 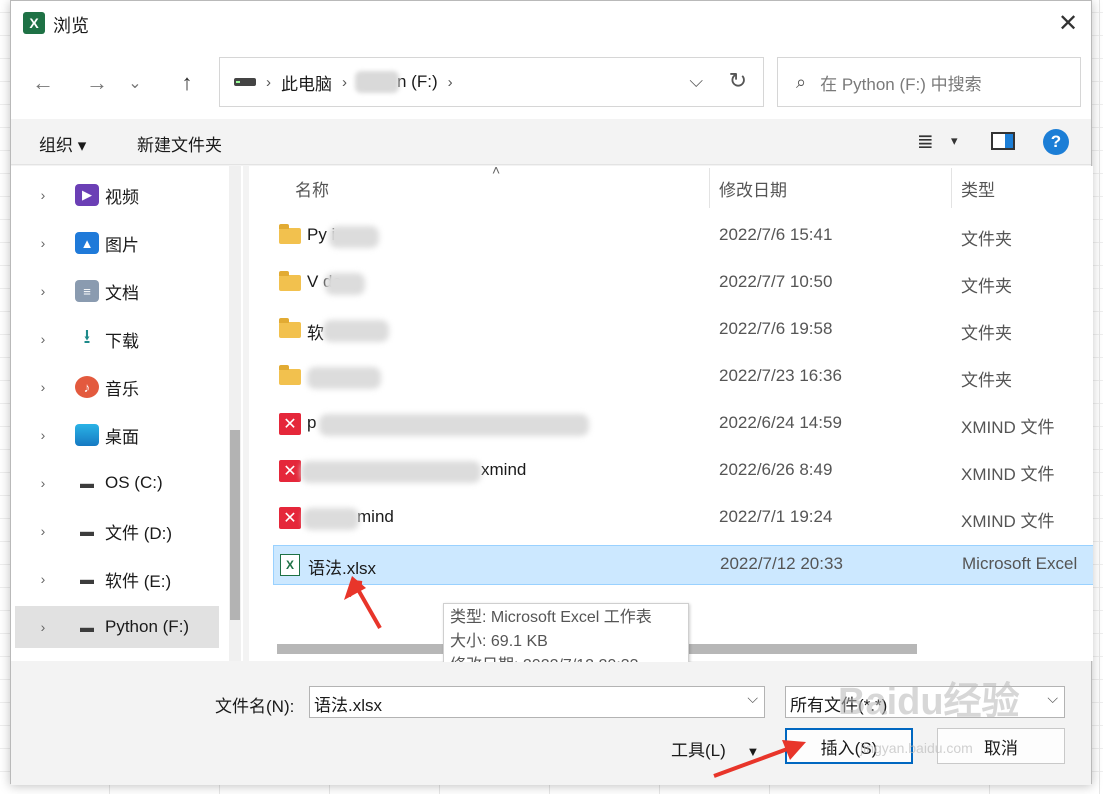 What do you see at coordinates (147, 626) in the screenshot?
I see `sidebar-item-label: Python (F:)` at bounding box center [147, 626].